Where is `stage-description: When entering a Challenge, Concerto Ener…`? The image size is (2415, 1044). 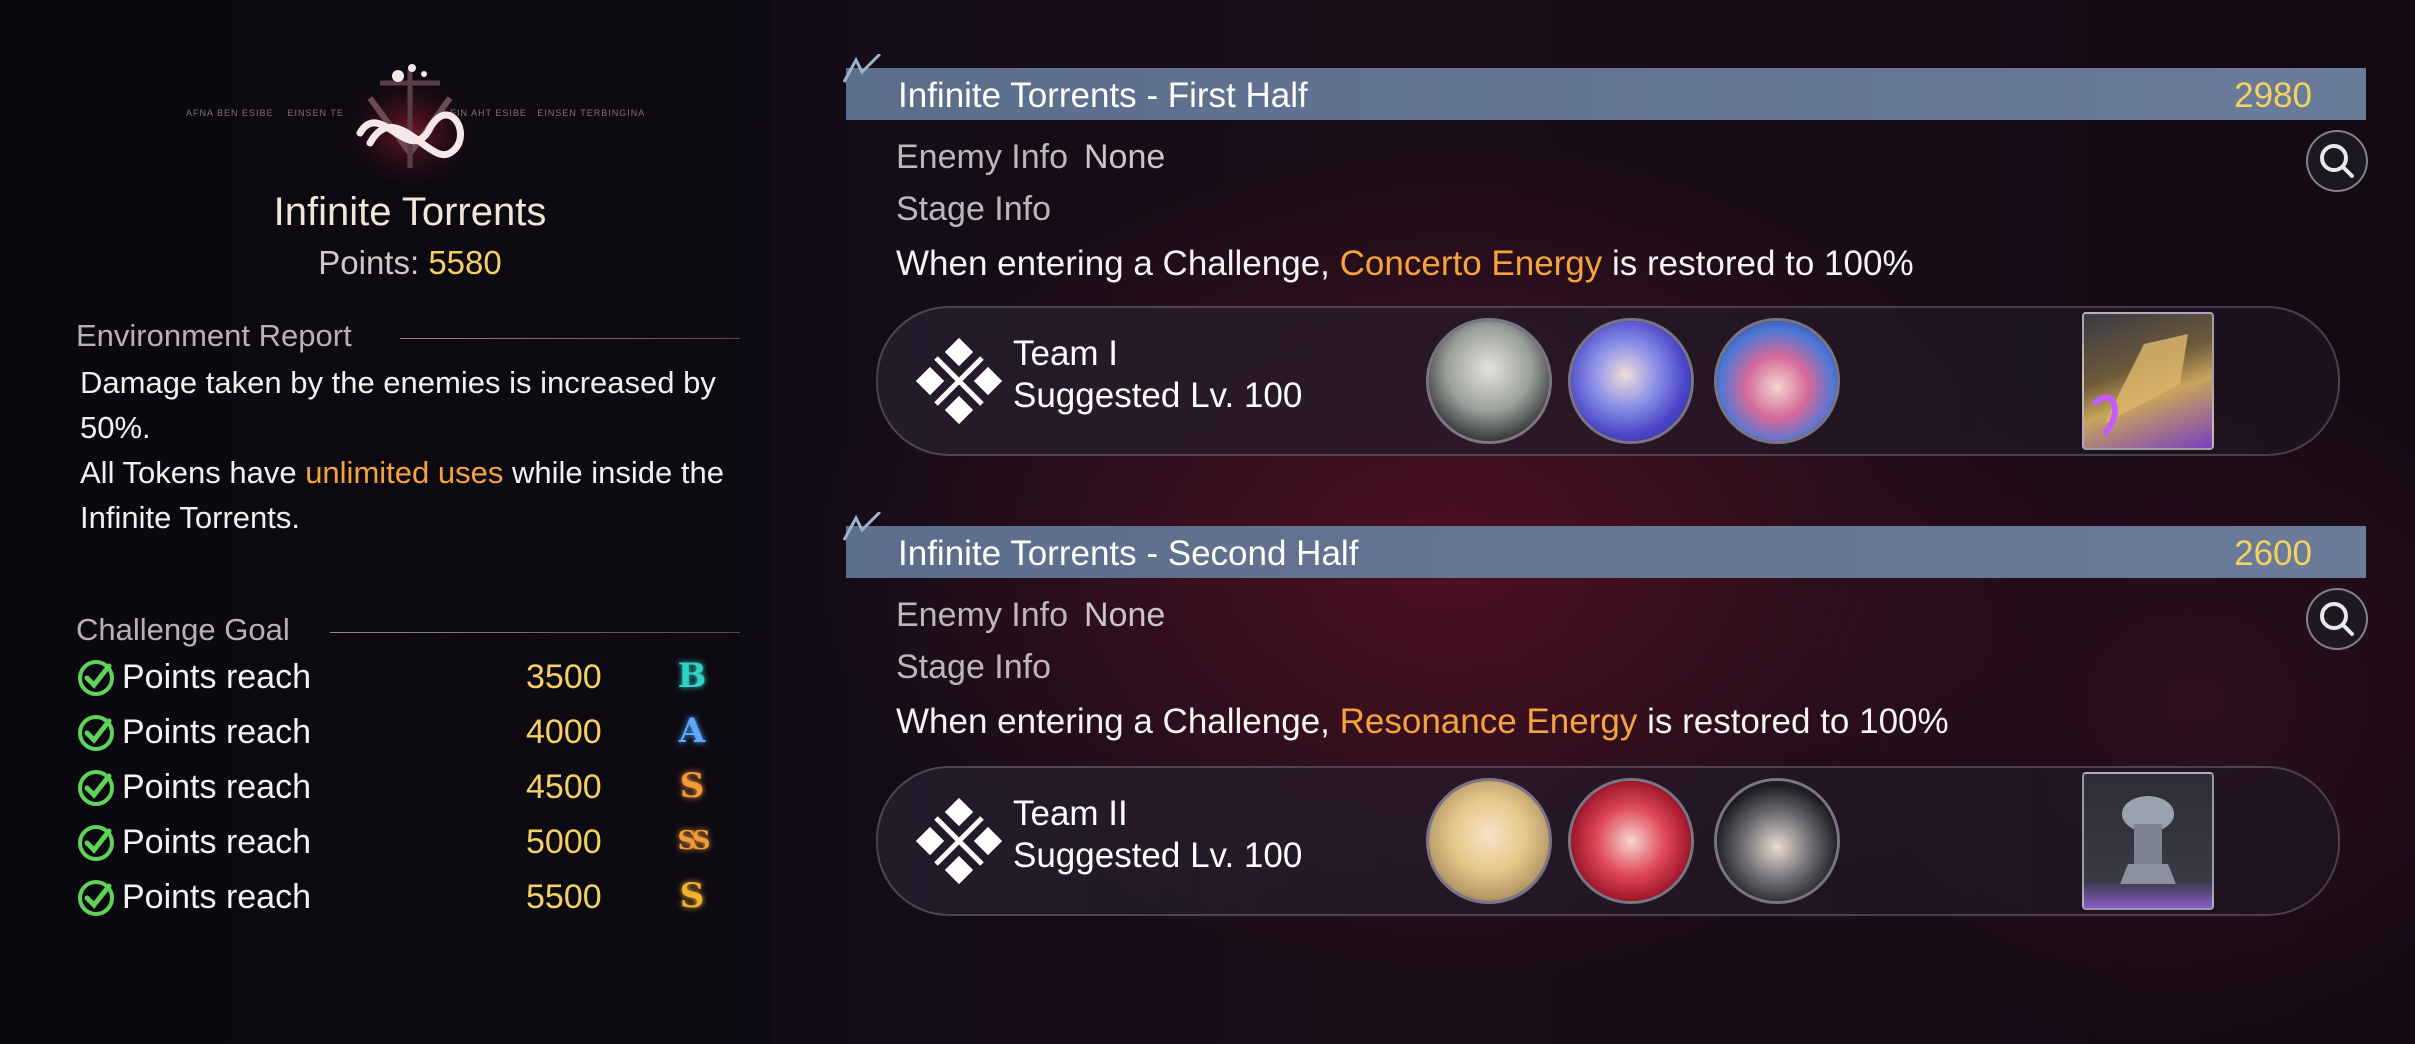 stage-description: When entering a Challenge, Concerto Ener… is located at coordinates (1405, 264).